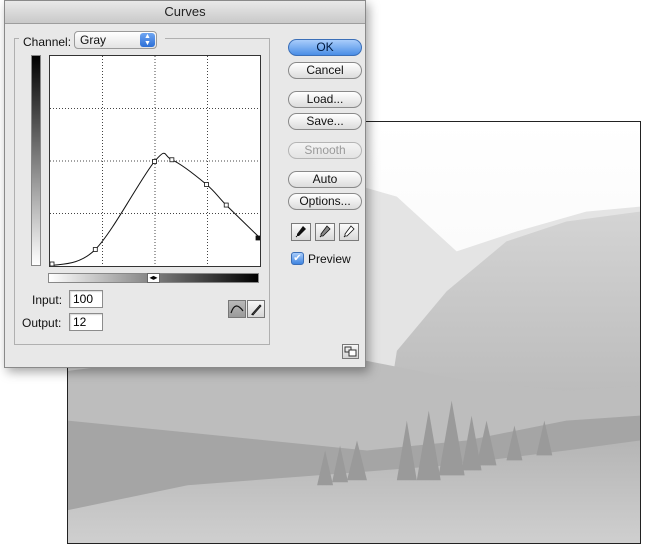  Describe the element at coordinates (329, 259) in the screenshot. I see `preview-label: Preview` at that location.